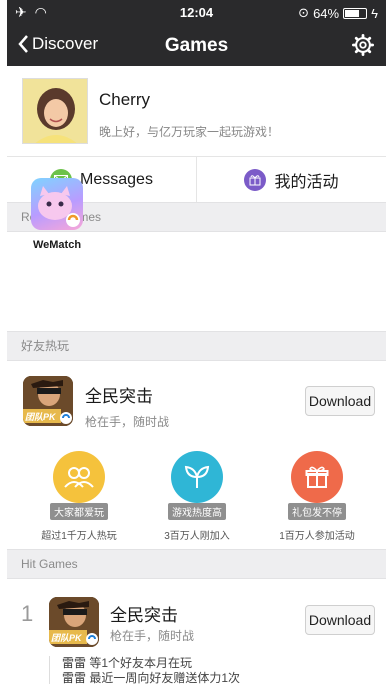 The width and height of the screenshot is (386, 684). I want to click on profile-name: Cherry, so click(125, 99).